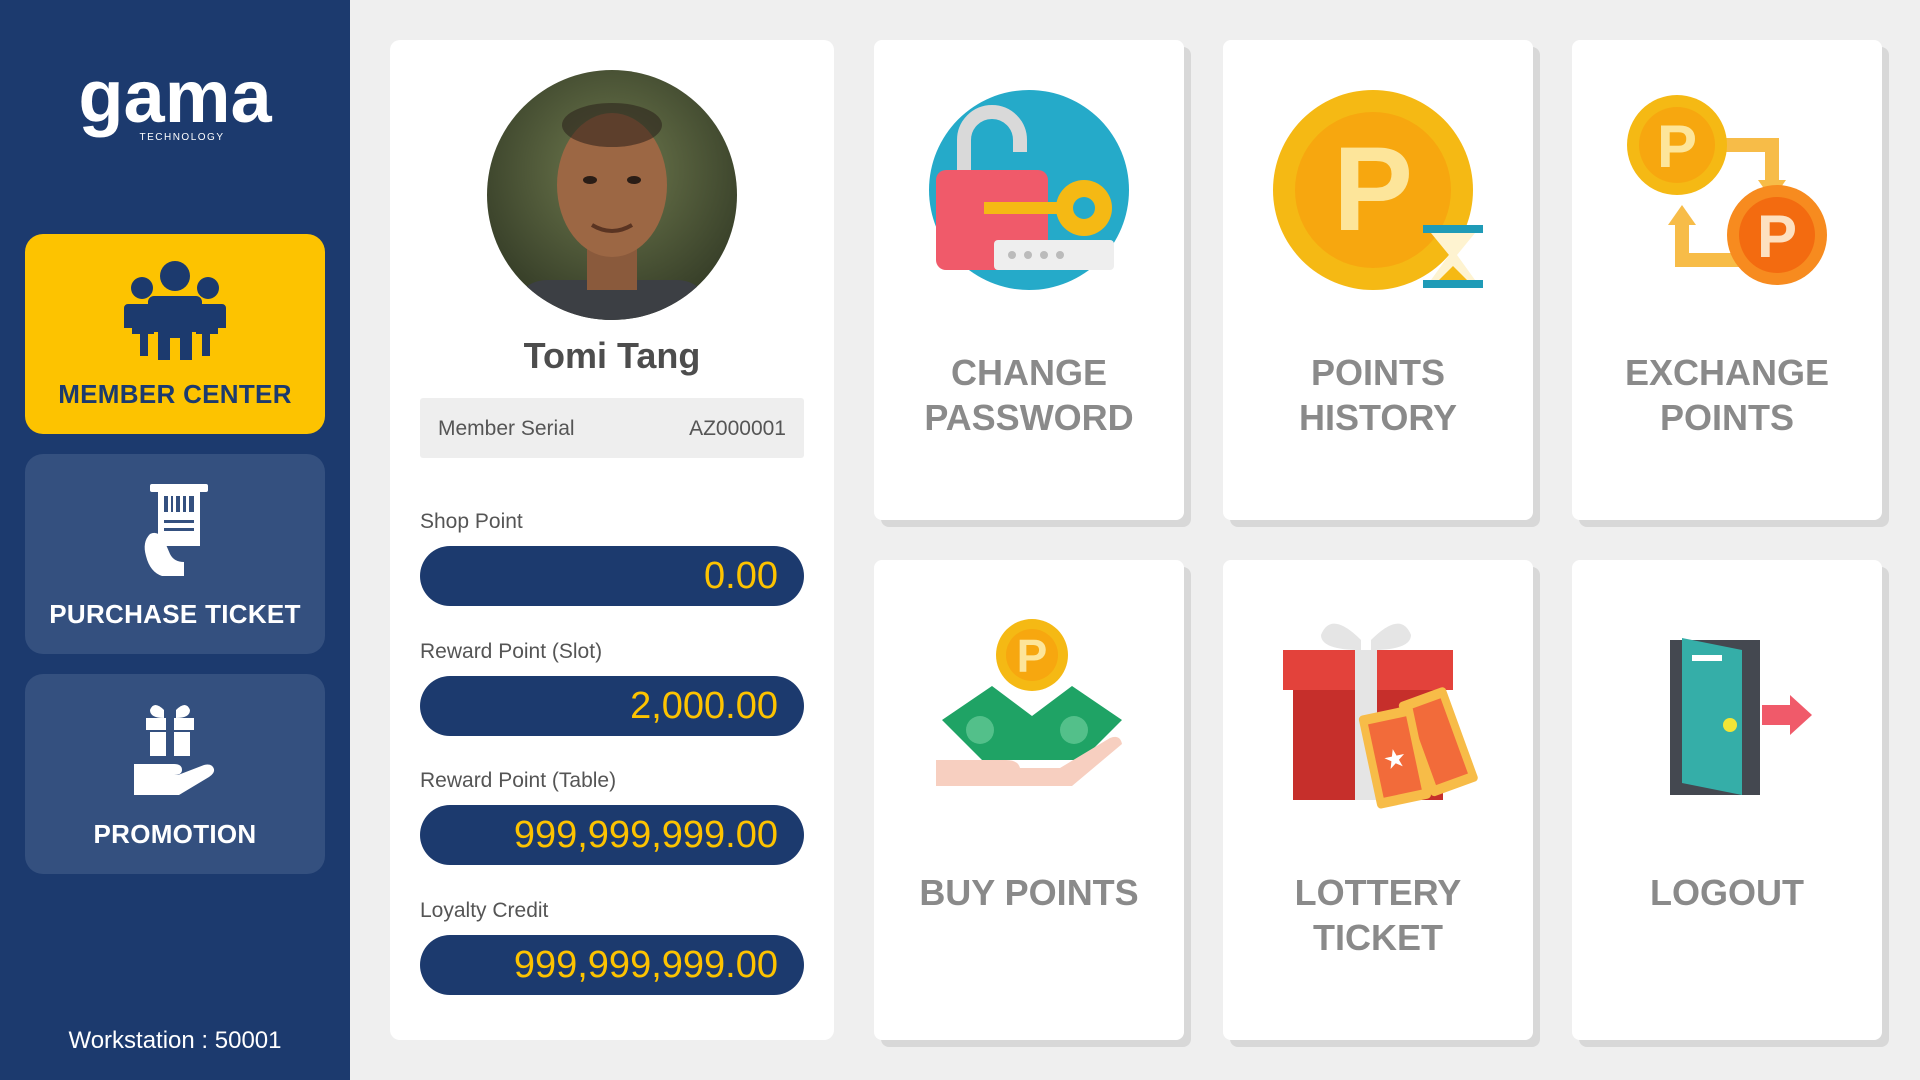  Describe the element at coordinates (471, 521) in the screenshot. I see `shop-point-label: Shop Point` at that location.